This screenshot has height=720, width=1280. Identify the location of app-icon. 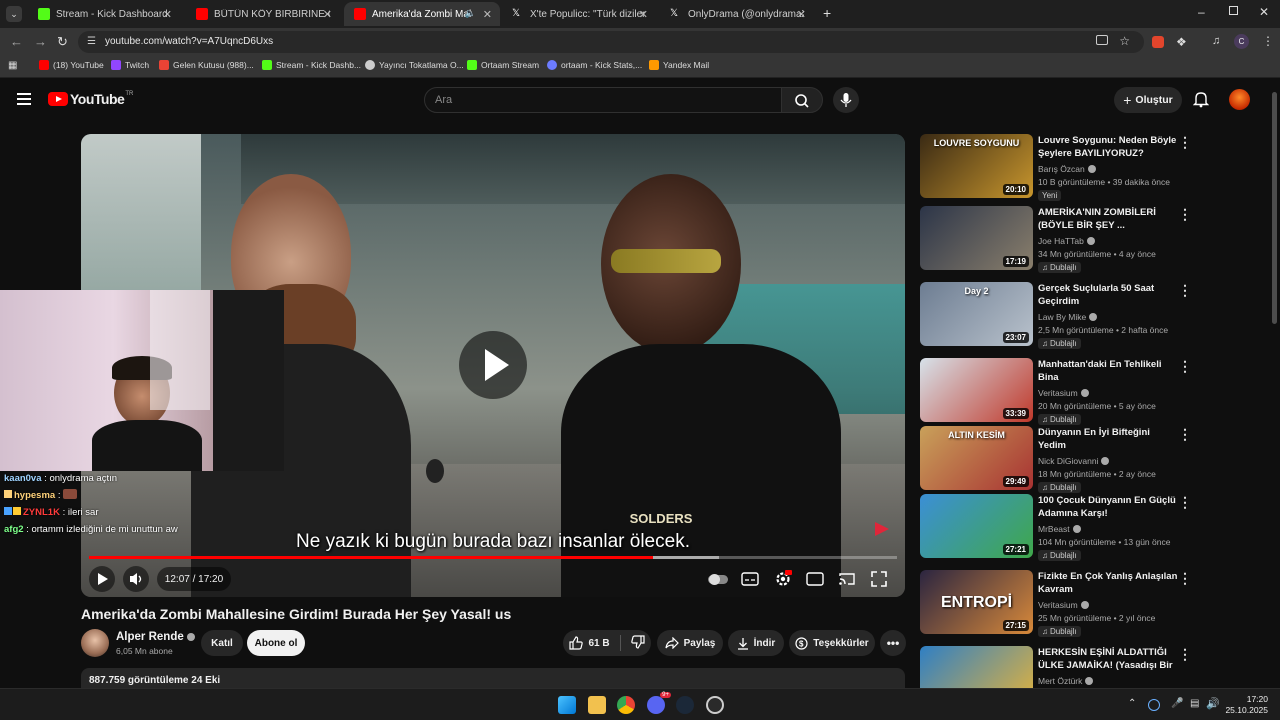
(715, 705).